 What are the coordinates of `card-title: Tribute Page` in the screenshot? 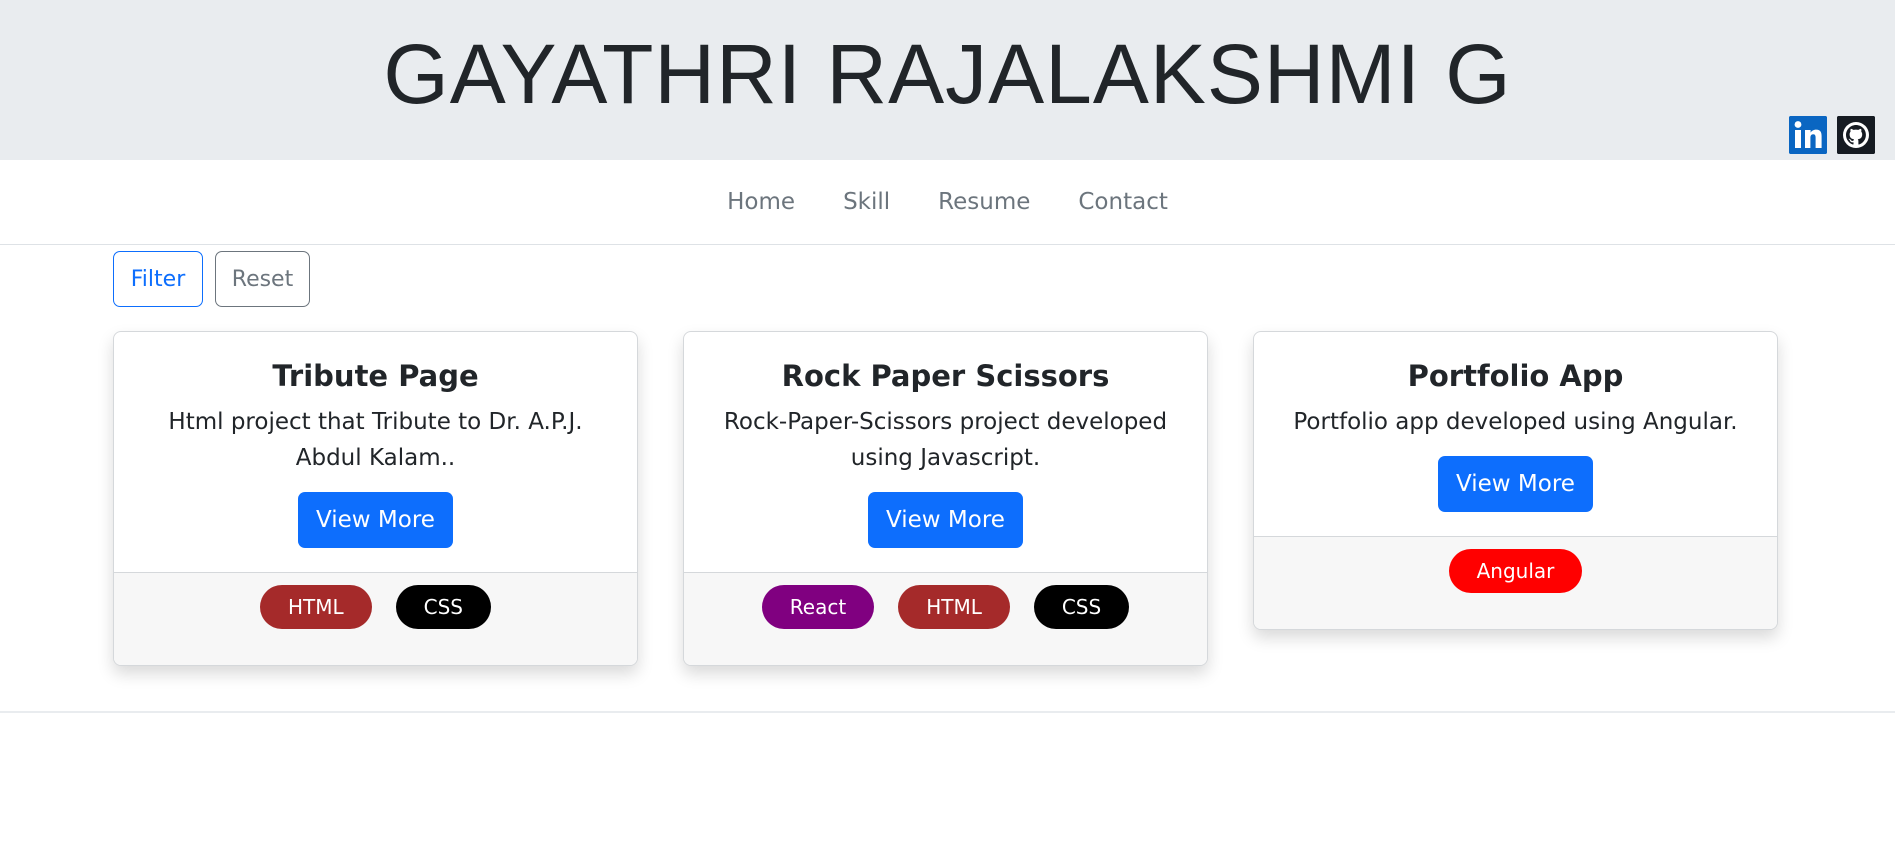 It's located at (375, 376).